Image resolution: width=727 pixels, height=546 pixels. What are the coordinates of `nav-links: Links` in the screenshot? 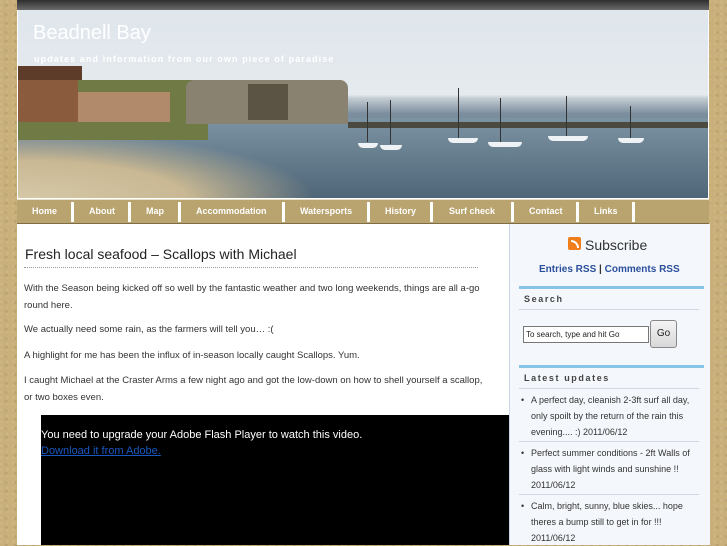 It's located at (606, 211).